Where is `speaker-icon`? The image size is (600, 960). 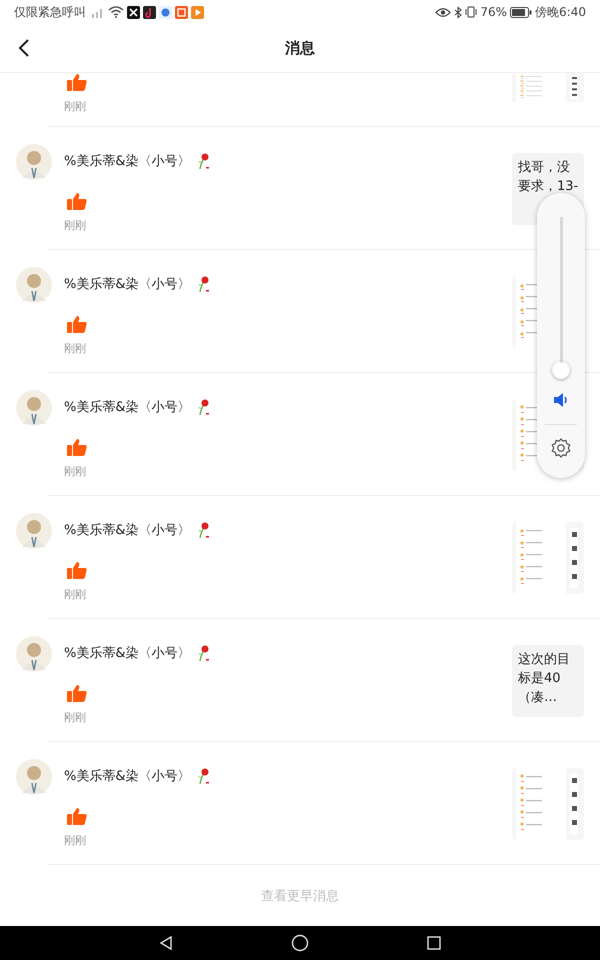 speaker-icon is located at coordinates (561, 400).